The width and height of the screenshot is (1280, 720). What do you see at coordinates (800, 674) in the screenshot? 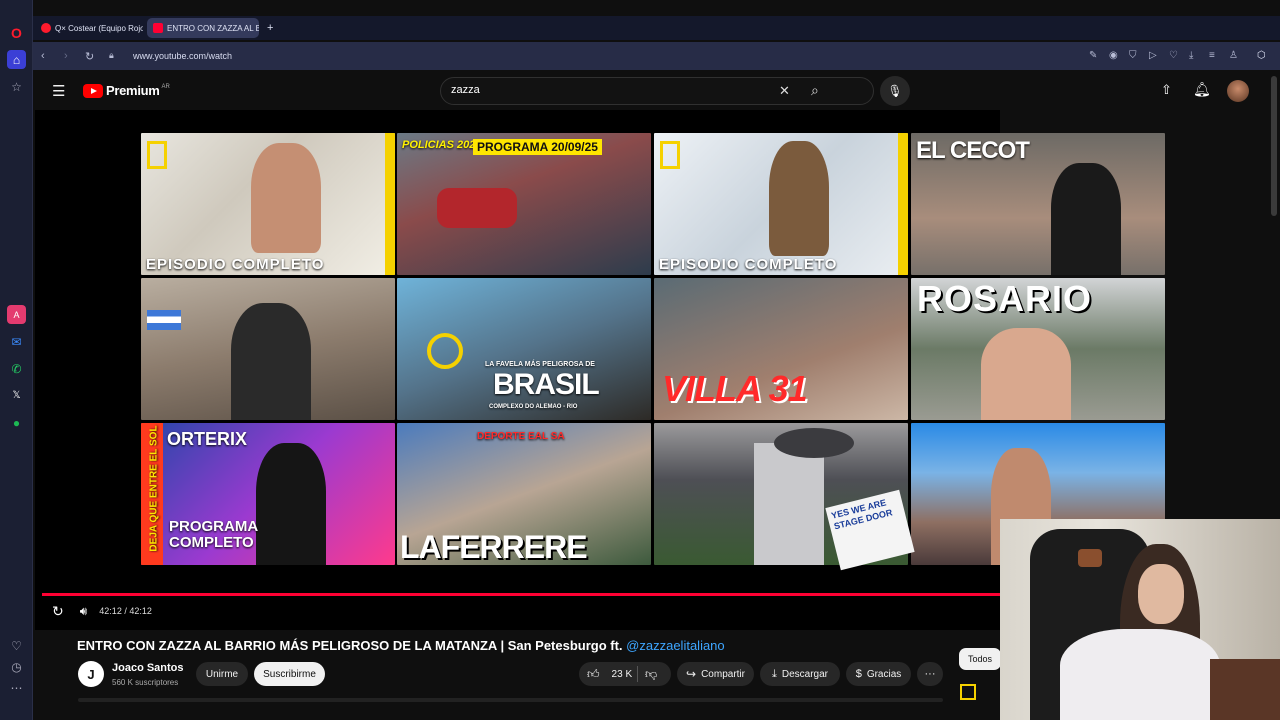
I see `download-button: ⤓ Descargar` at bounding box center [800, 674].